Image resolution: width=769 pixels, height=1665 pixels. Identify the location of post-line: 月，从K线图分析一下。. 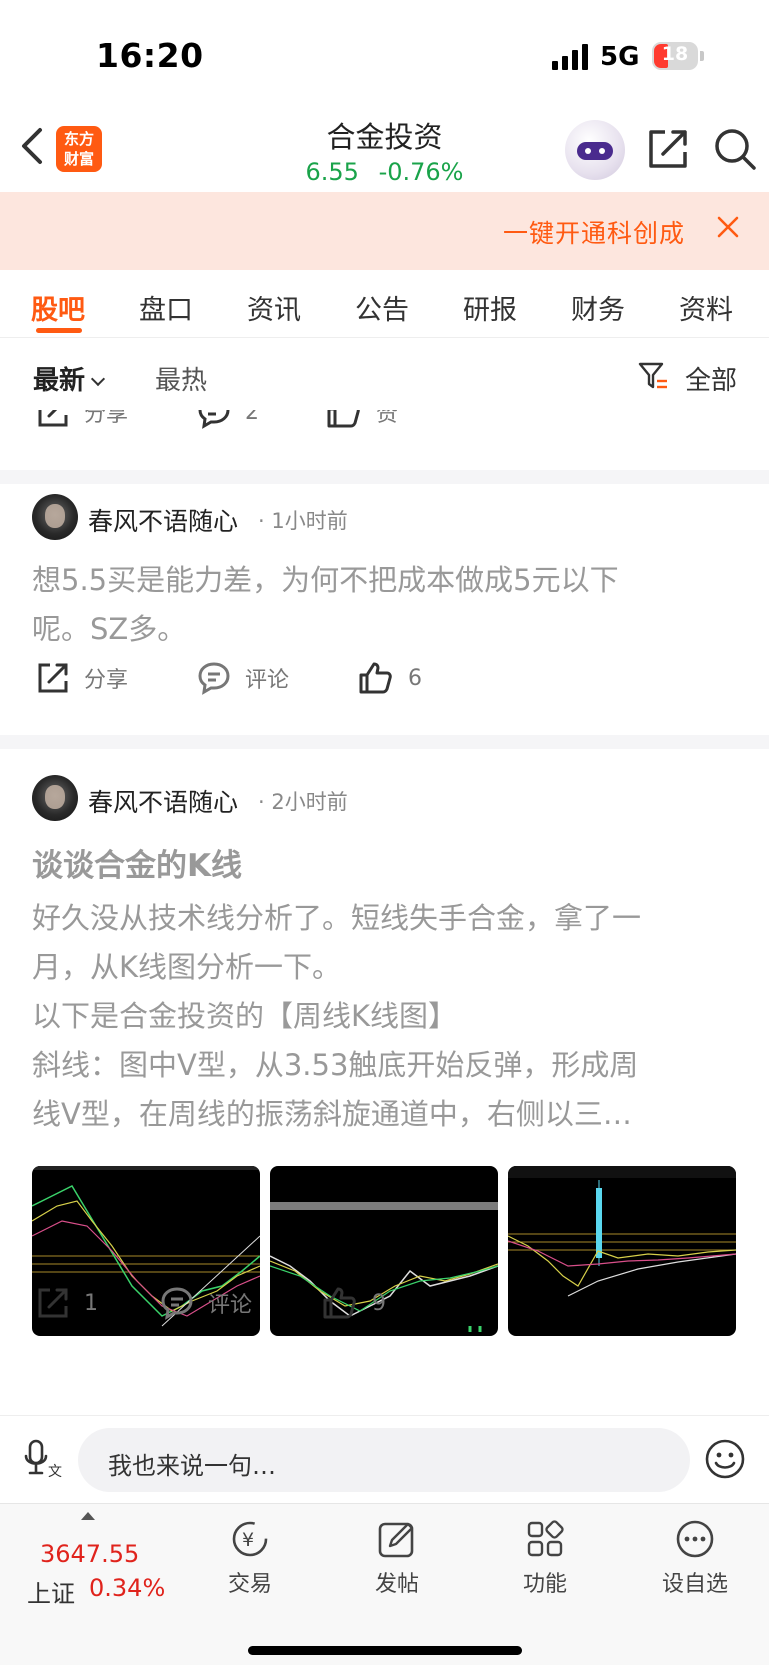
(187, 967).